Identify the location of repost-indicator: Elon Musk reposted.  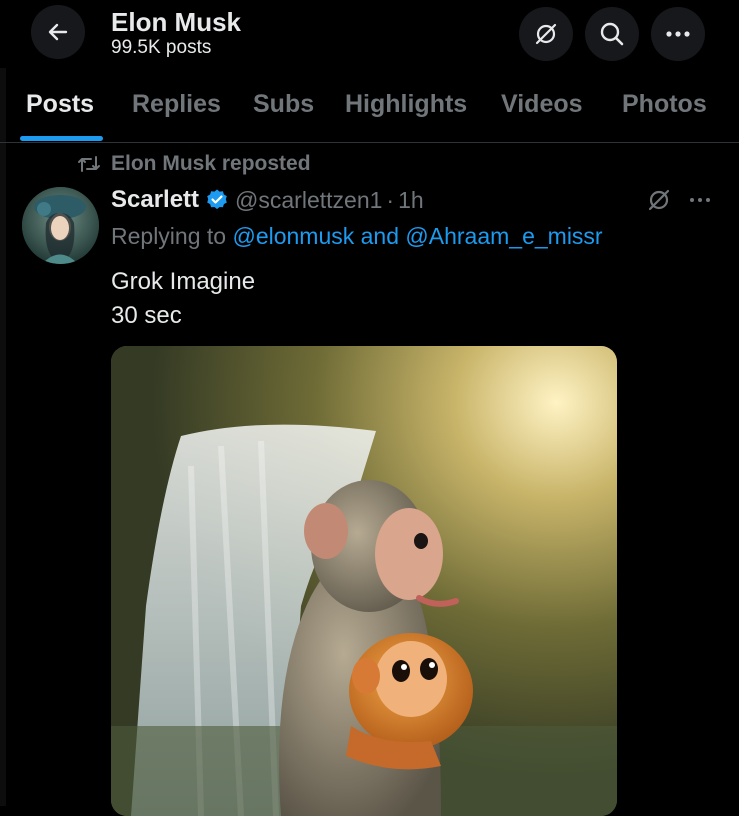
(194, 164).